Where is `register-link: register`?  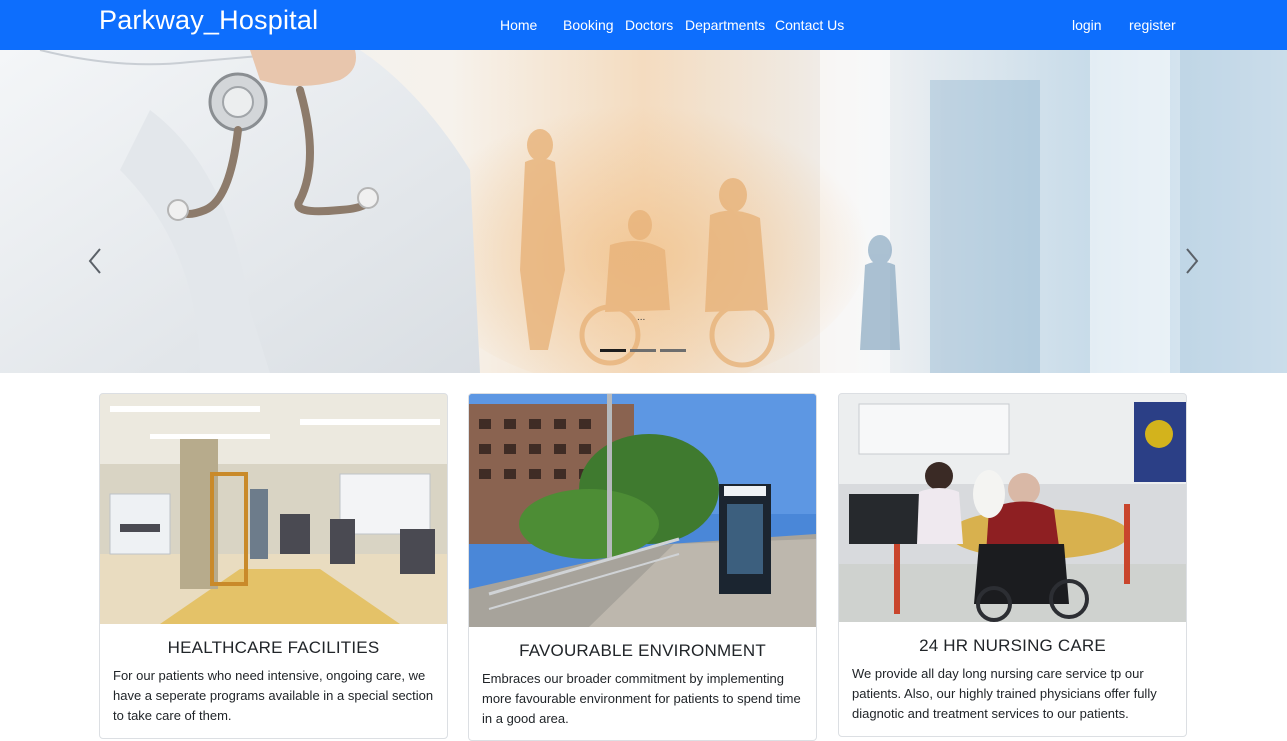
register-link: register is located at coordinates (1152, 25).